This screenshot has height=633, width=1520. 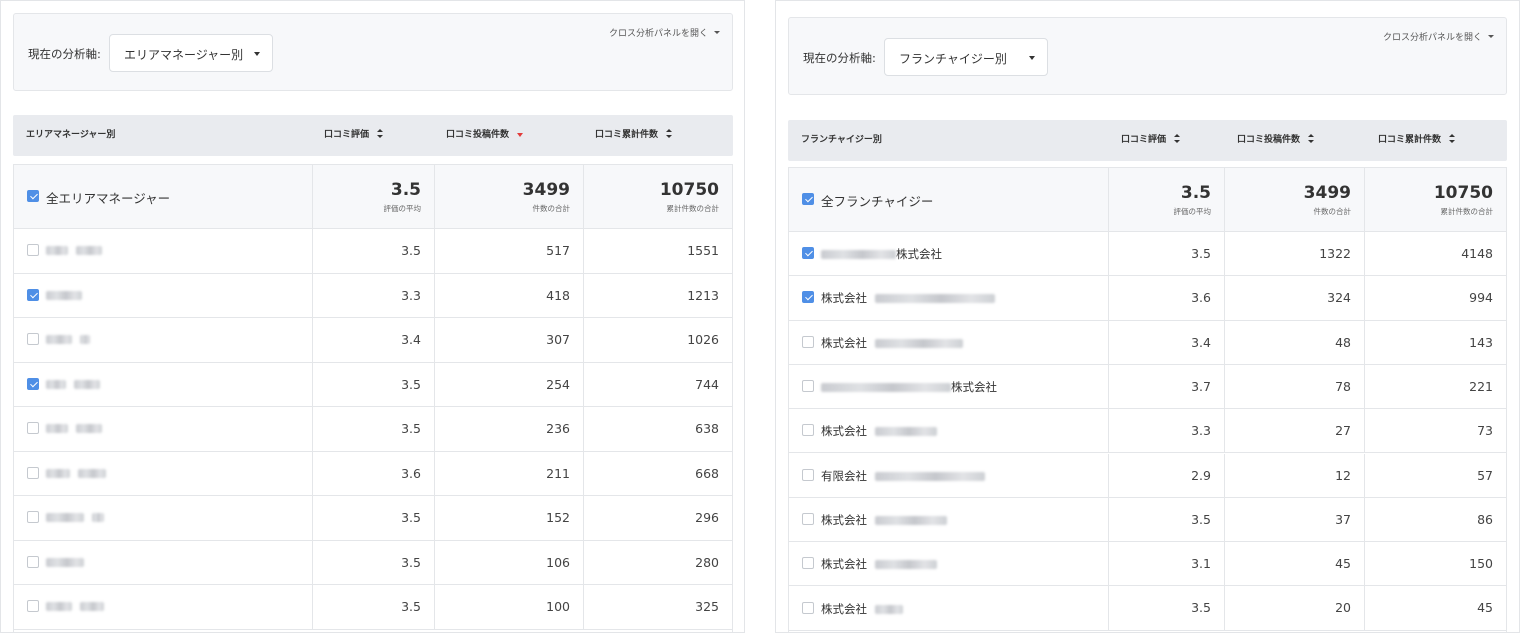 What do you see at coordinates (1485, 475) in the screenshot?
I see `cell-cumulative: 57` at bounding box center [1485, 475].